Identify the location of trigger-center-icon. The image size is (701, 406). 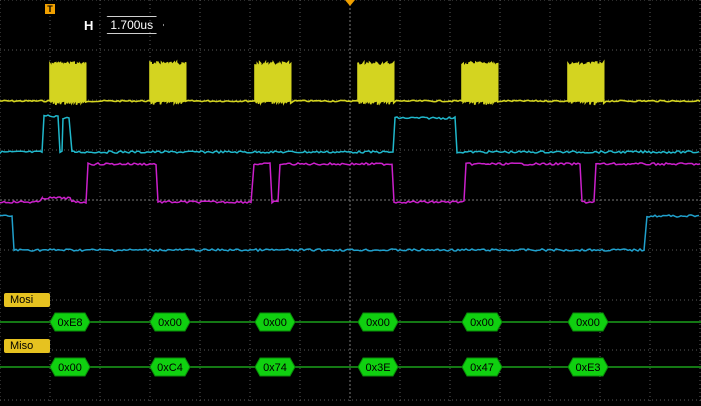
(350, 3).